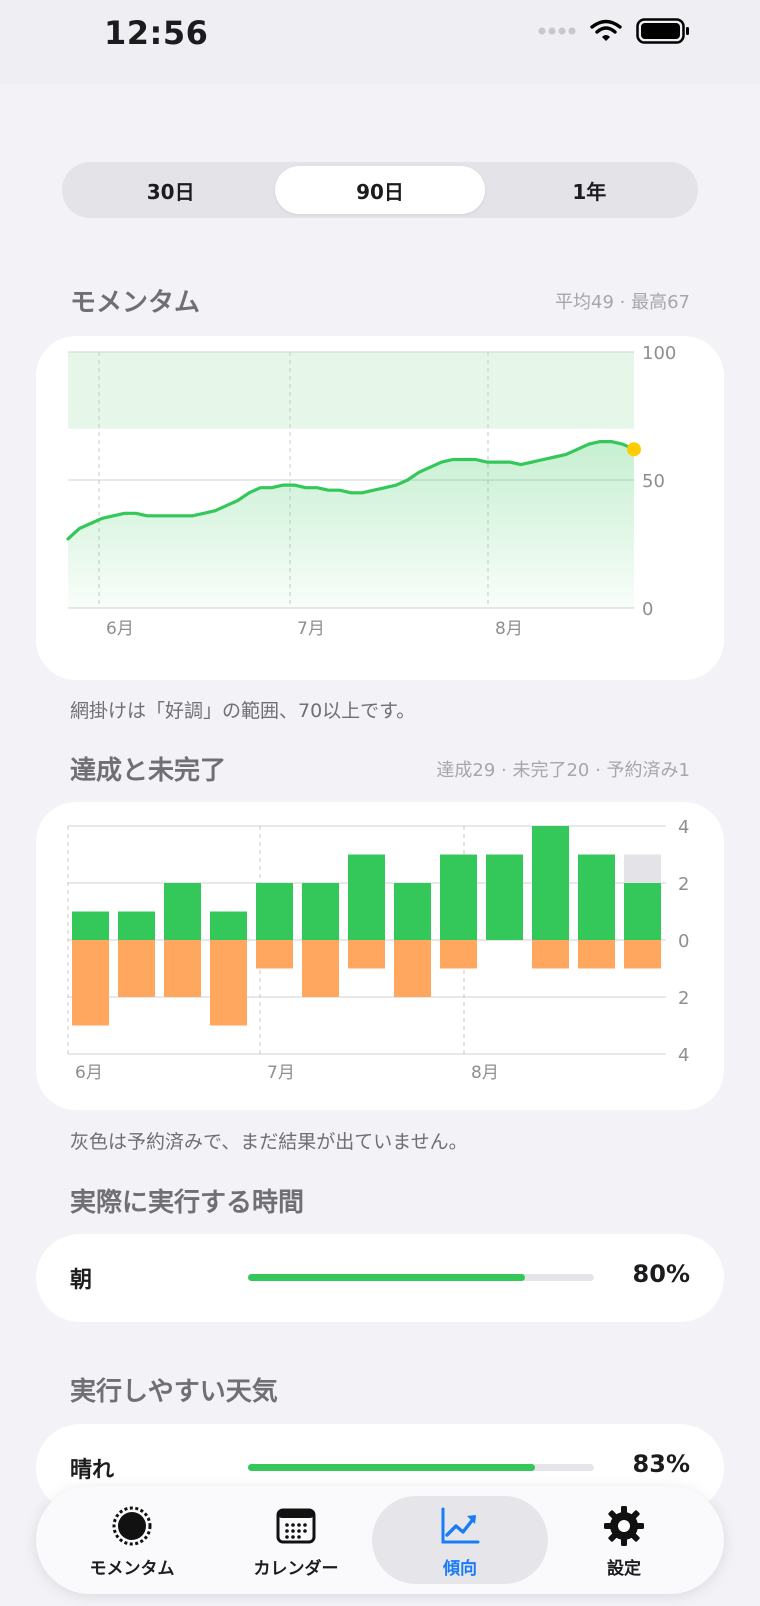  What do you see at coordinates (269, 1142) in the screenshot?
I see `completion-note: 灰色は予約済みで、まだ結果が出ていません。` at bounding box center [269, 1142].